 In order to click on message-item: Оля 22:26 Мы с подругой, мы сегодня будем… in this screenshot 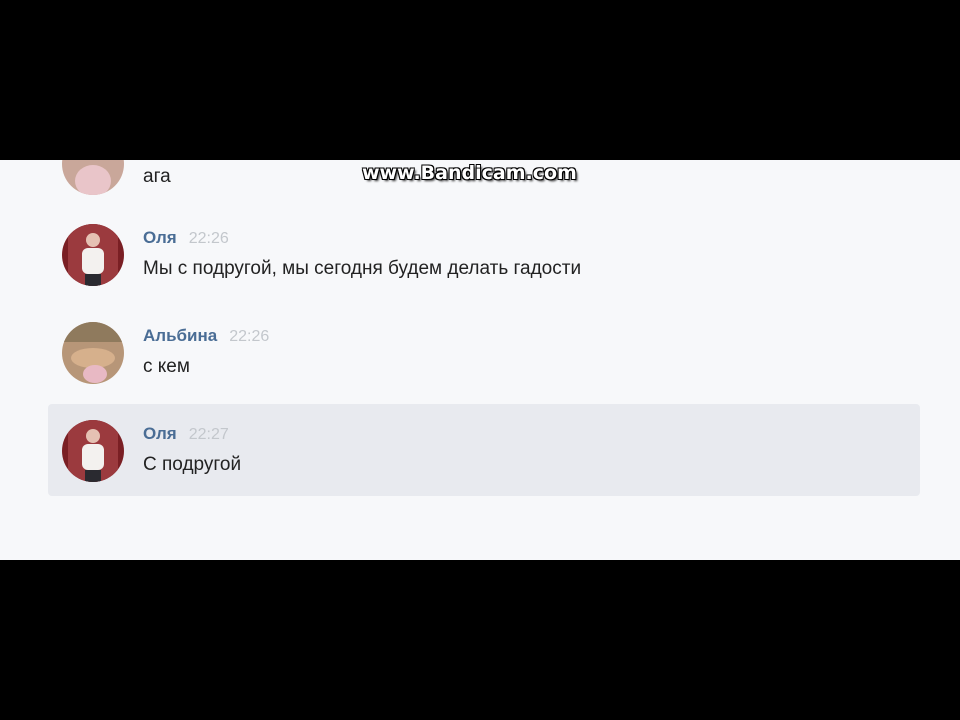, I will do `click(484, 256)`.